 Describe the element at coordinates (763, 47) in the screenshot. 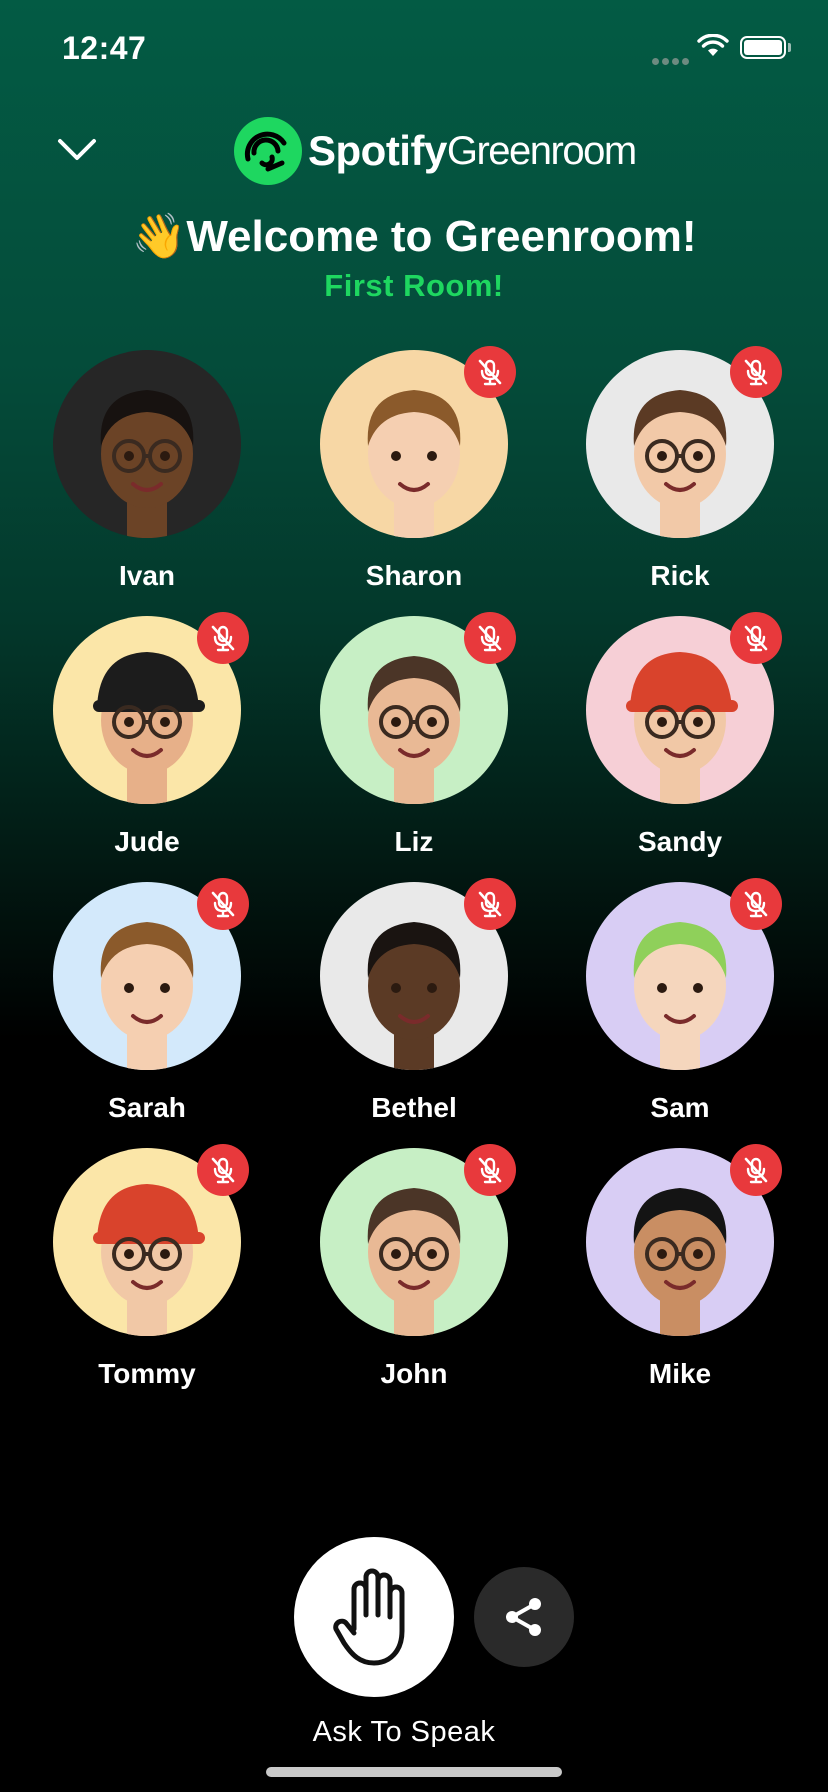

I see `battery-icon` at that location.